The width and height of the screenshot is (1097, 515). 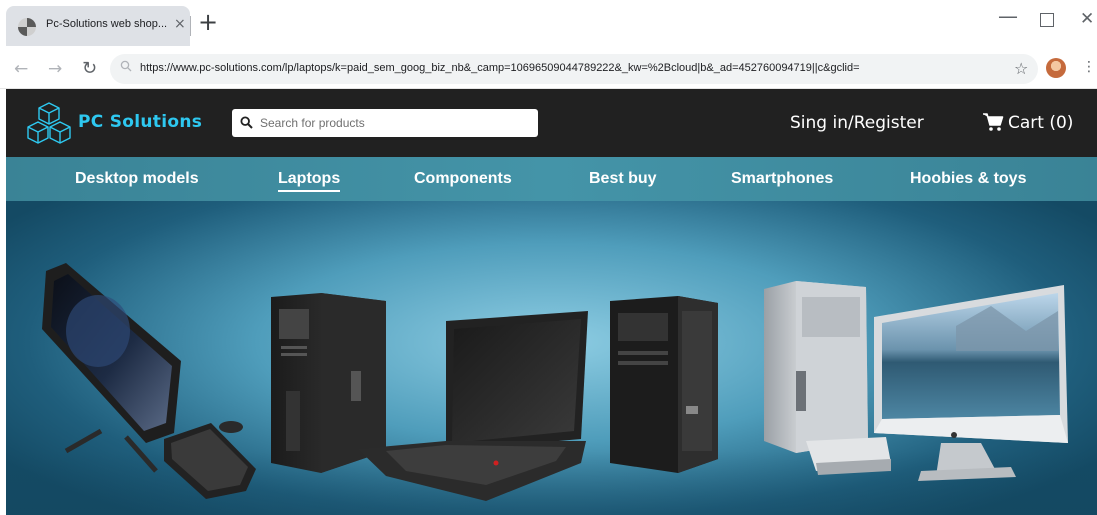 What do you see at coordinates (395, 123) in the screenshot?
I see `search-input` at bounding box center [395, 123].